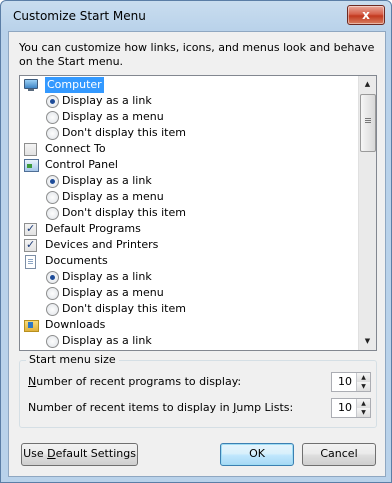 Image resolution: width=392 pixels, height=483 pixels. I want to click on ok-button: OK, so click(257, 454).